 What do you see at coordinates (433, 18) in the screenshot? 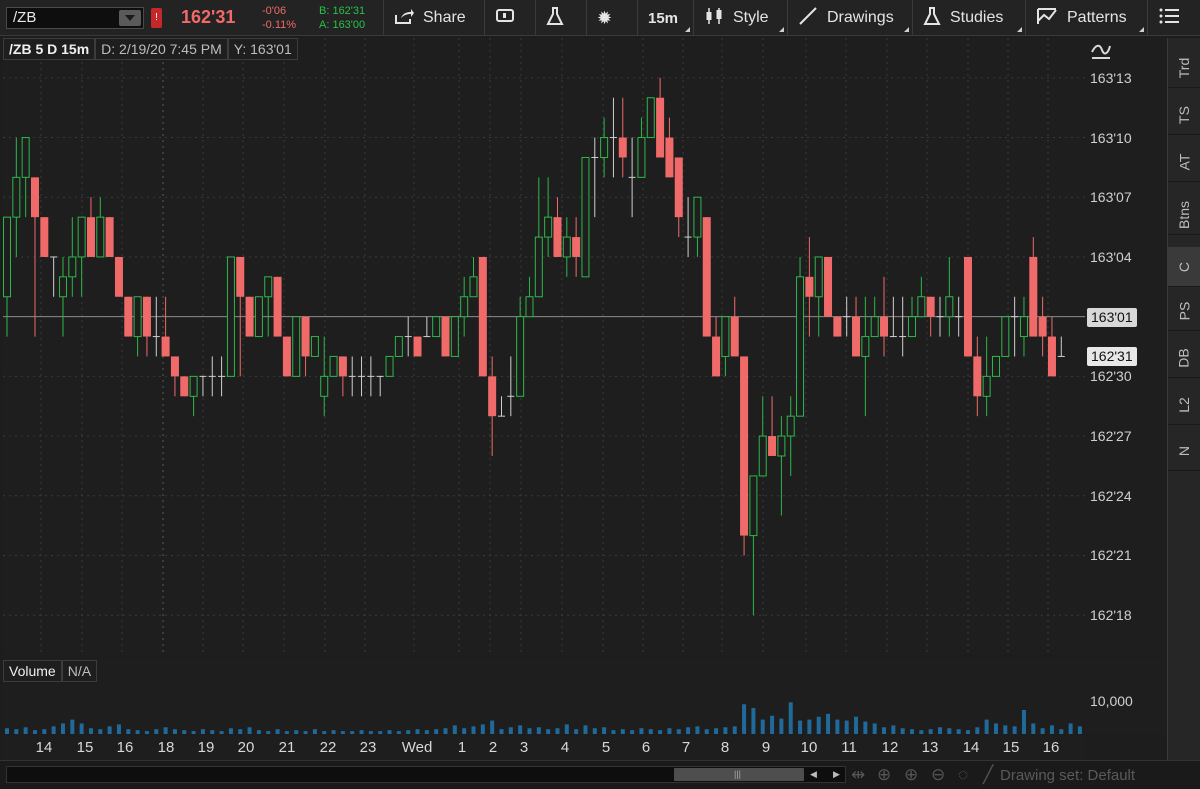
I see `share-button: Share` at bounding box center [433, 18].